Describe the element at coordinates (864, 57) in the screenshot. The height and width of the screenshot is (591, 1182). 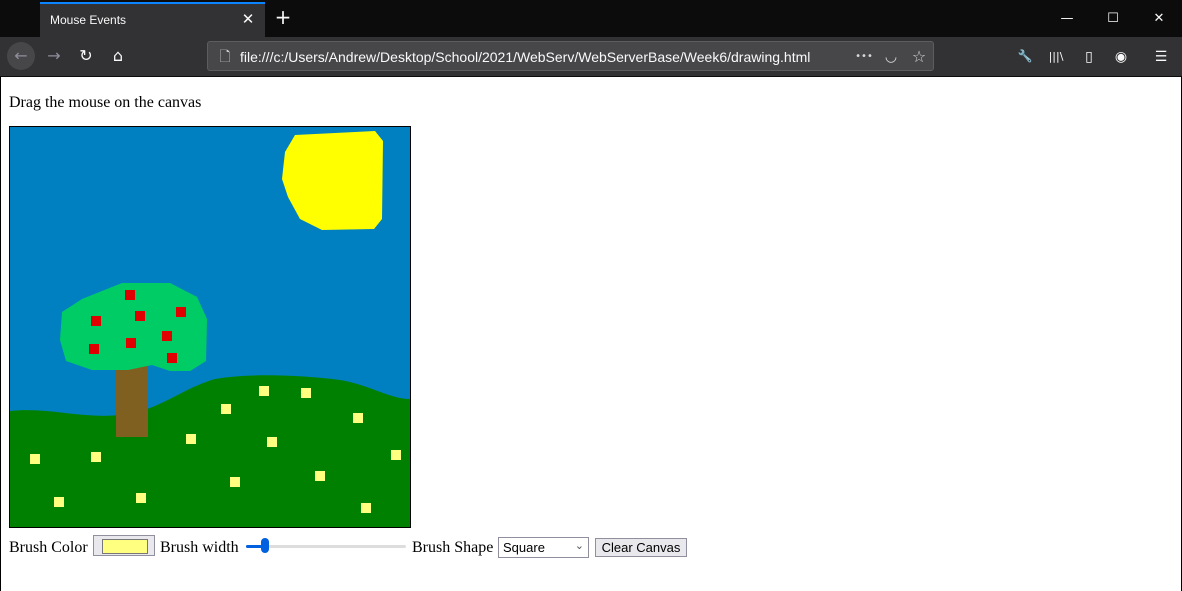
I see `ellipsis-icon: •••` at that location.